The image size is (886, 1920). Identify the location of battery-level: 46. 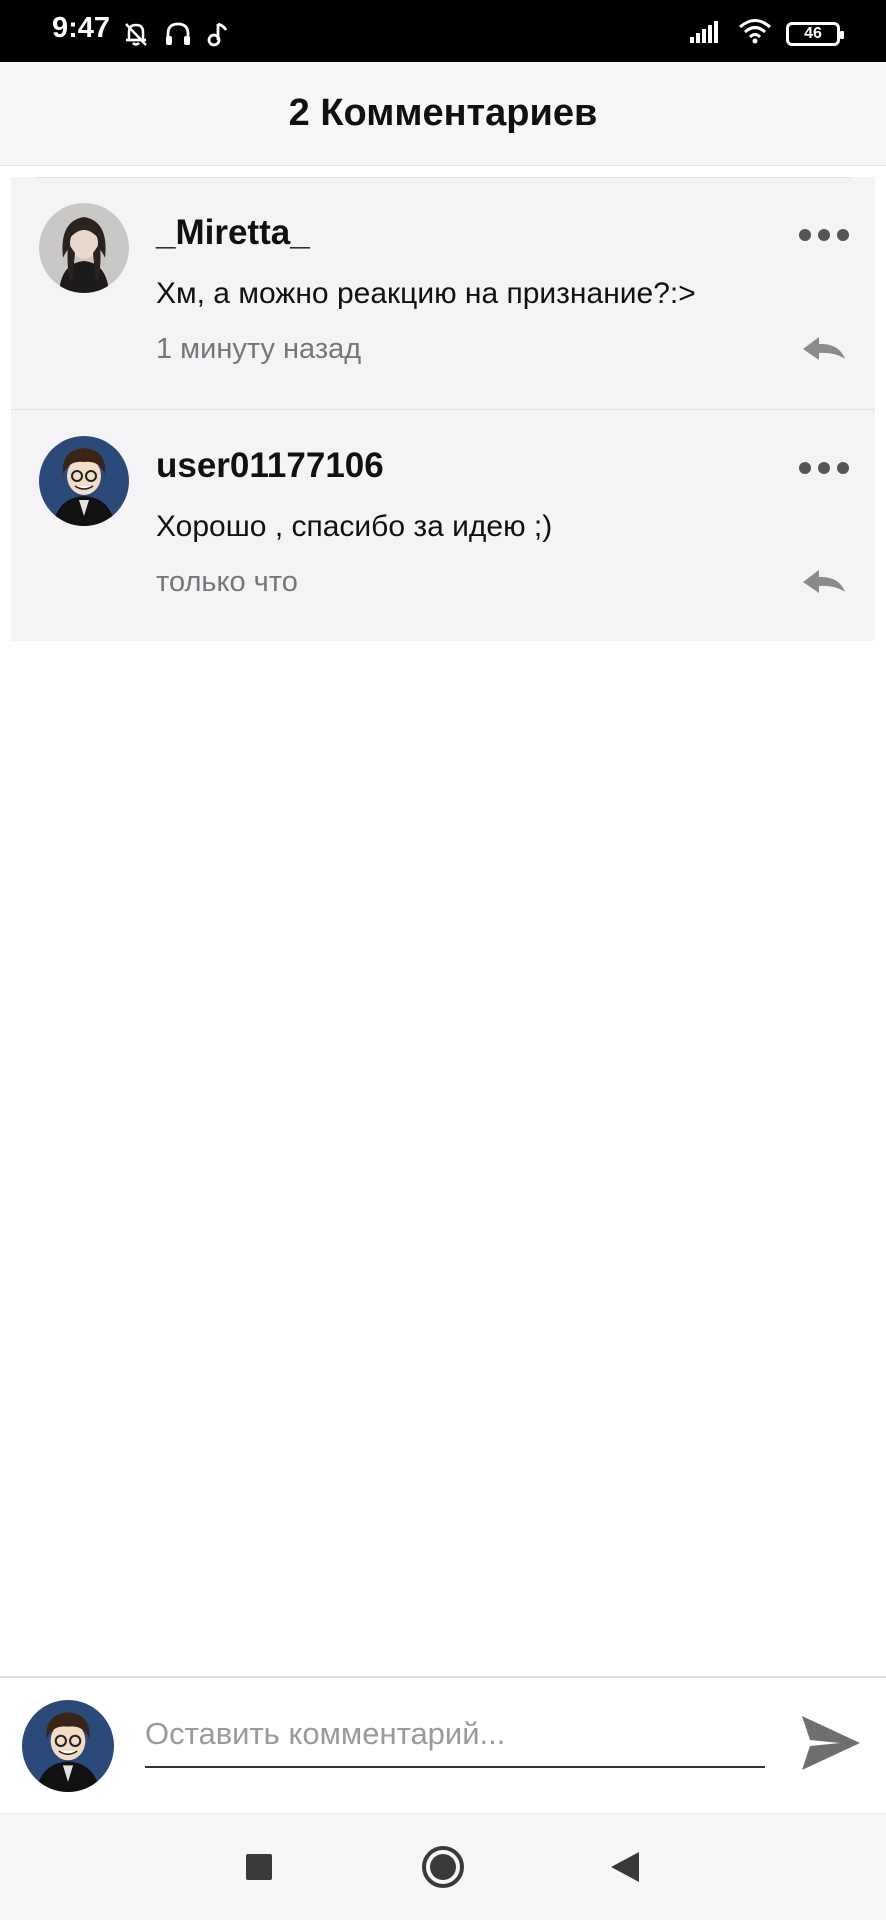
(813, 33).